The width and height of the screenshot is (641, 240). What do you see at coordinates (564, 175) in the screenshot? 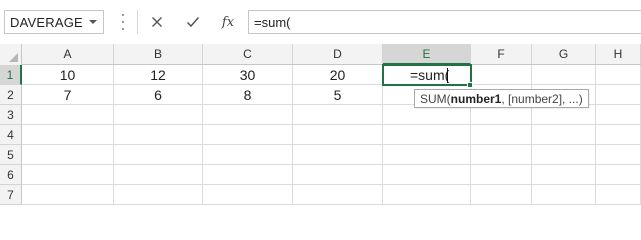
I see `cell-g6` at bounding box center [564, 175].